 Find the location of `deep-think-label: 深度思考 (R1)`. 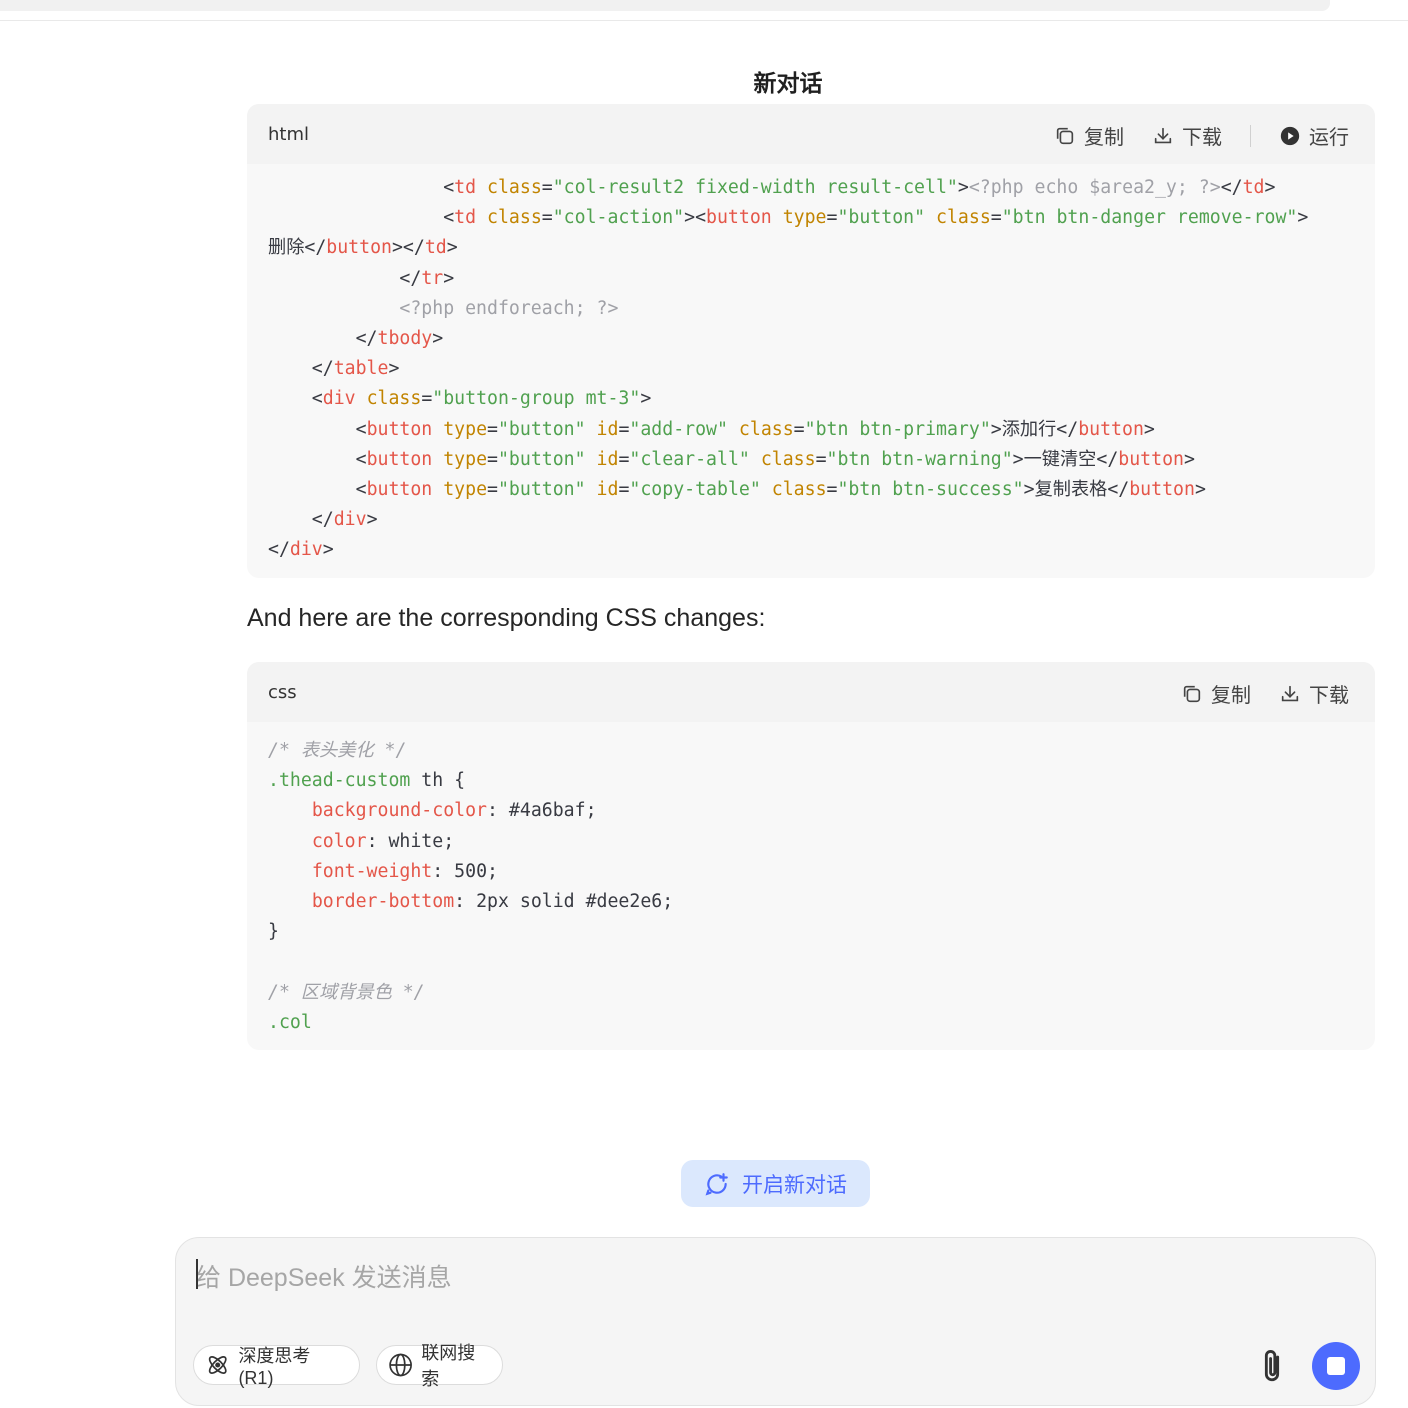

deep-think-label: 深度思考 (R1) is located at coordinates (274, 1366).